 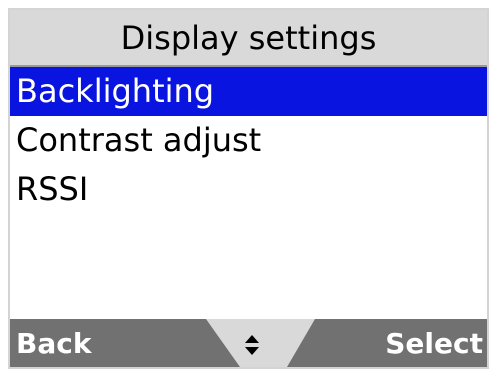 I want to click on menu-item-backlighting: Backlighting, so click(x=248, y=91).